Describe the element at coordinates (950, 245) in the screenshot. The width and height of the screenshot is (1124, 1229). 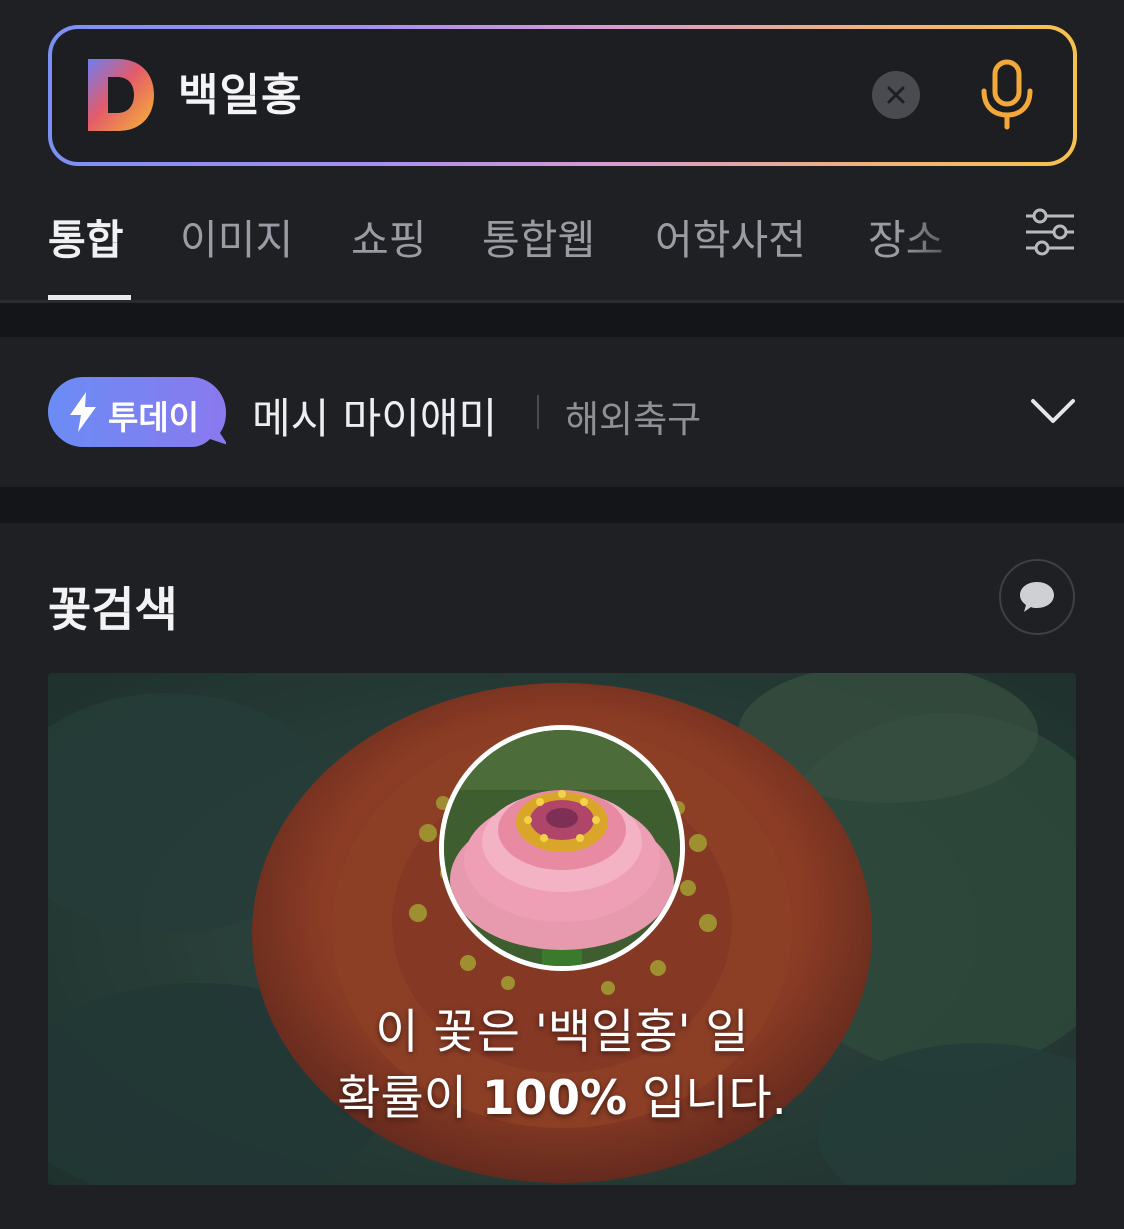
I see `tabs-fade-overlay` at that location.